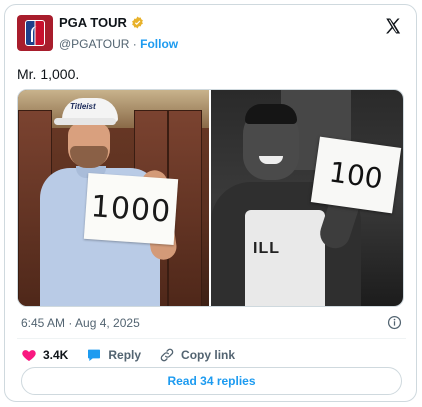  I want to click on like-count: 3.4K, so click(56, 355).